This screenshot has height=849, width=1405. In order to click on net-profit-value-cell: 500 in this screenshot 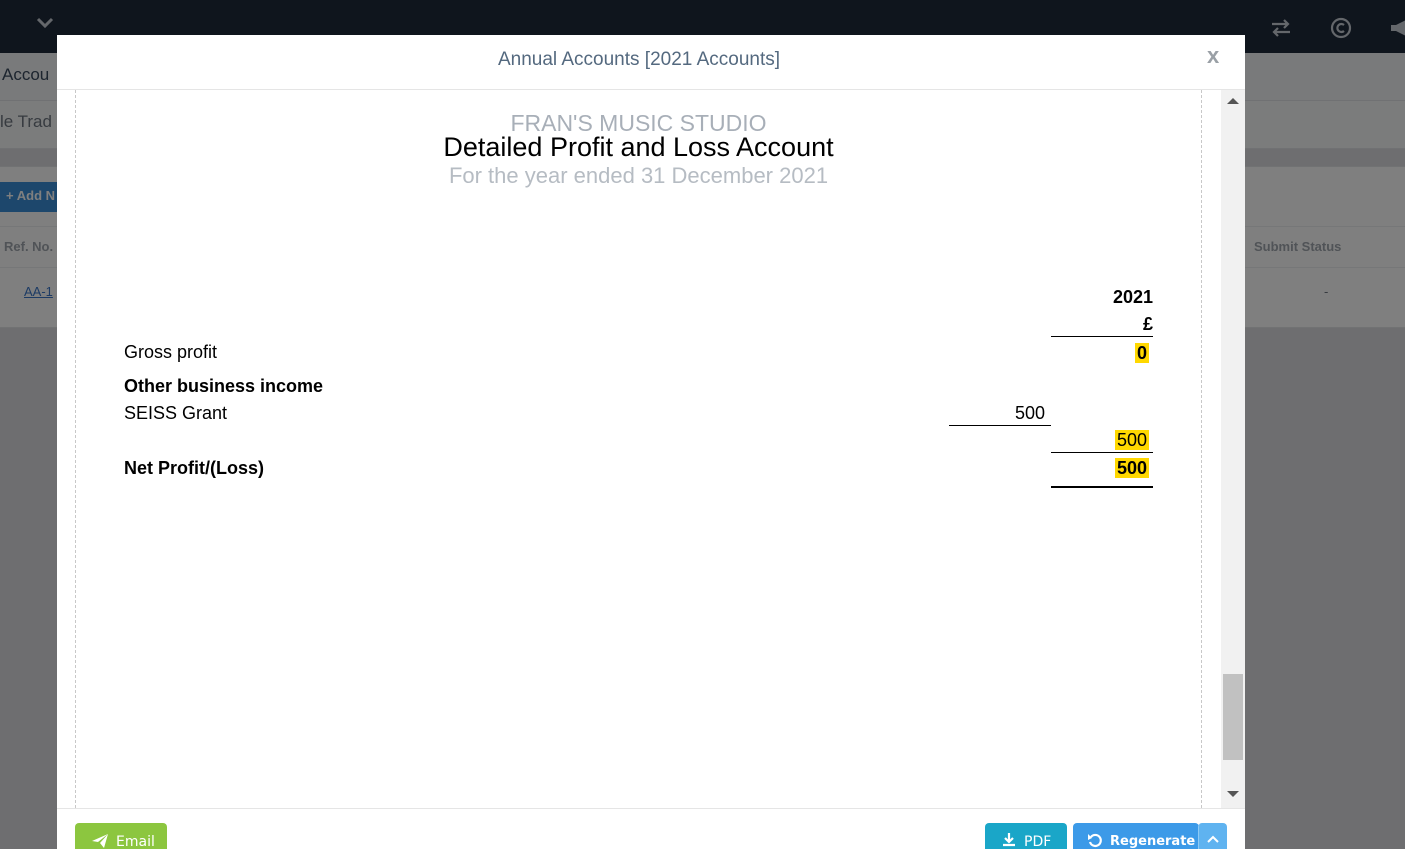, I will do `click(1100, 468)`.